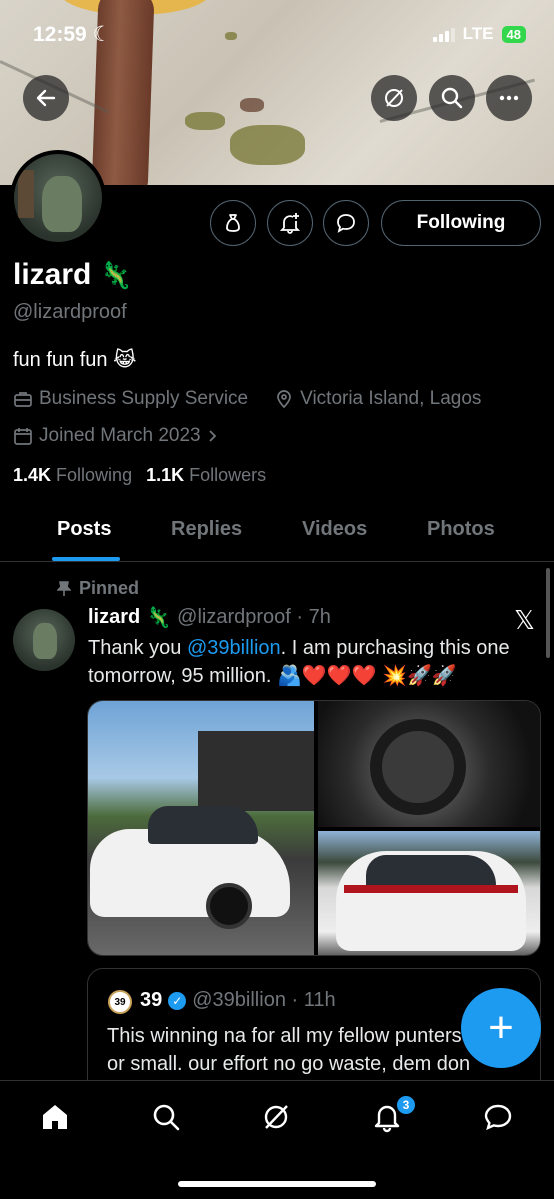 The image size is (554, 1199). I want to click on post-mention-link: @39billion, so click(234, 648).